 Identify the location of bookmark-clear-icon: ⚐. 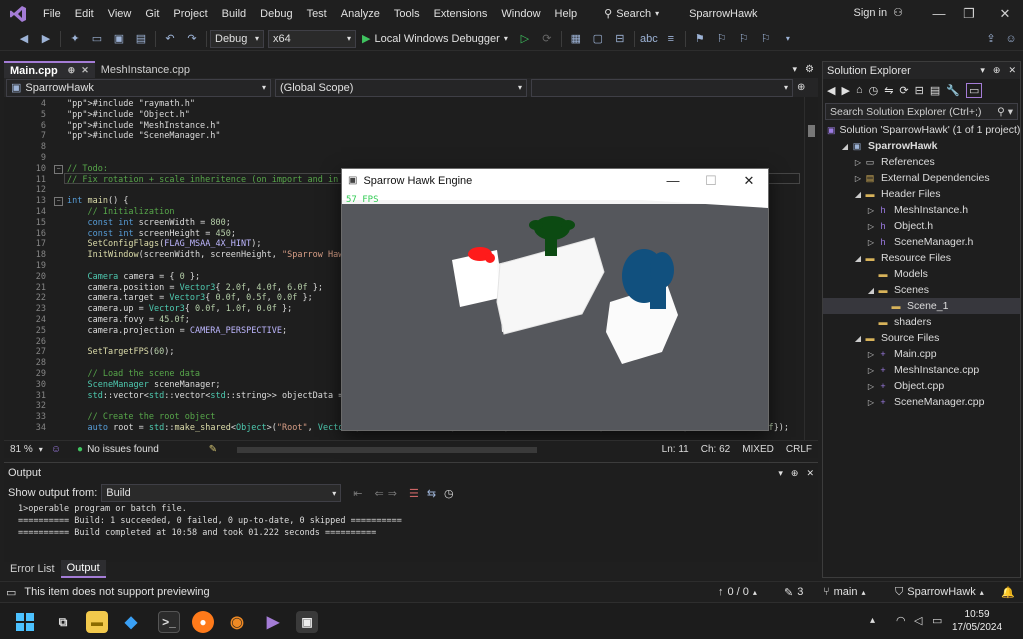
(766, 39).